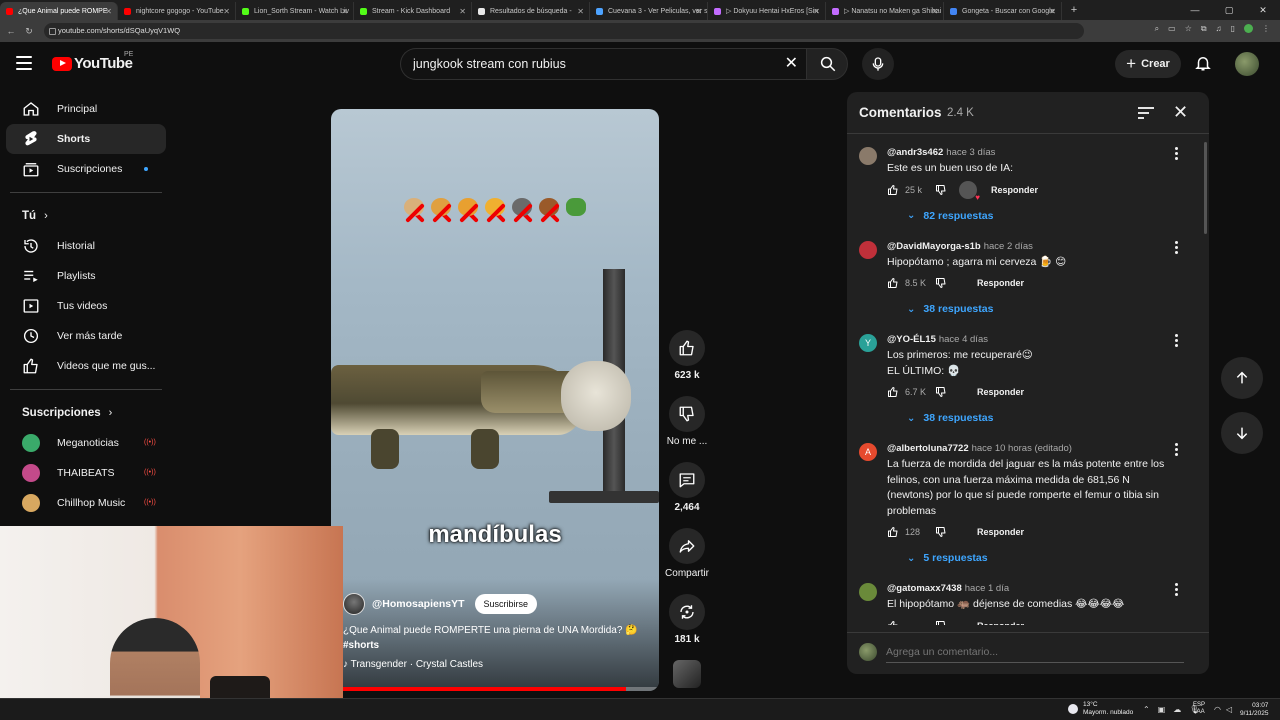 The image size is (1280, 720). I want to click on share-button, so click(687, 546).